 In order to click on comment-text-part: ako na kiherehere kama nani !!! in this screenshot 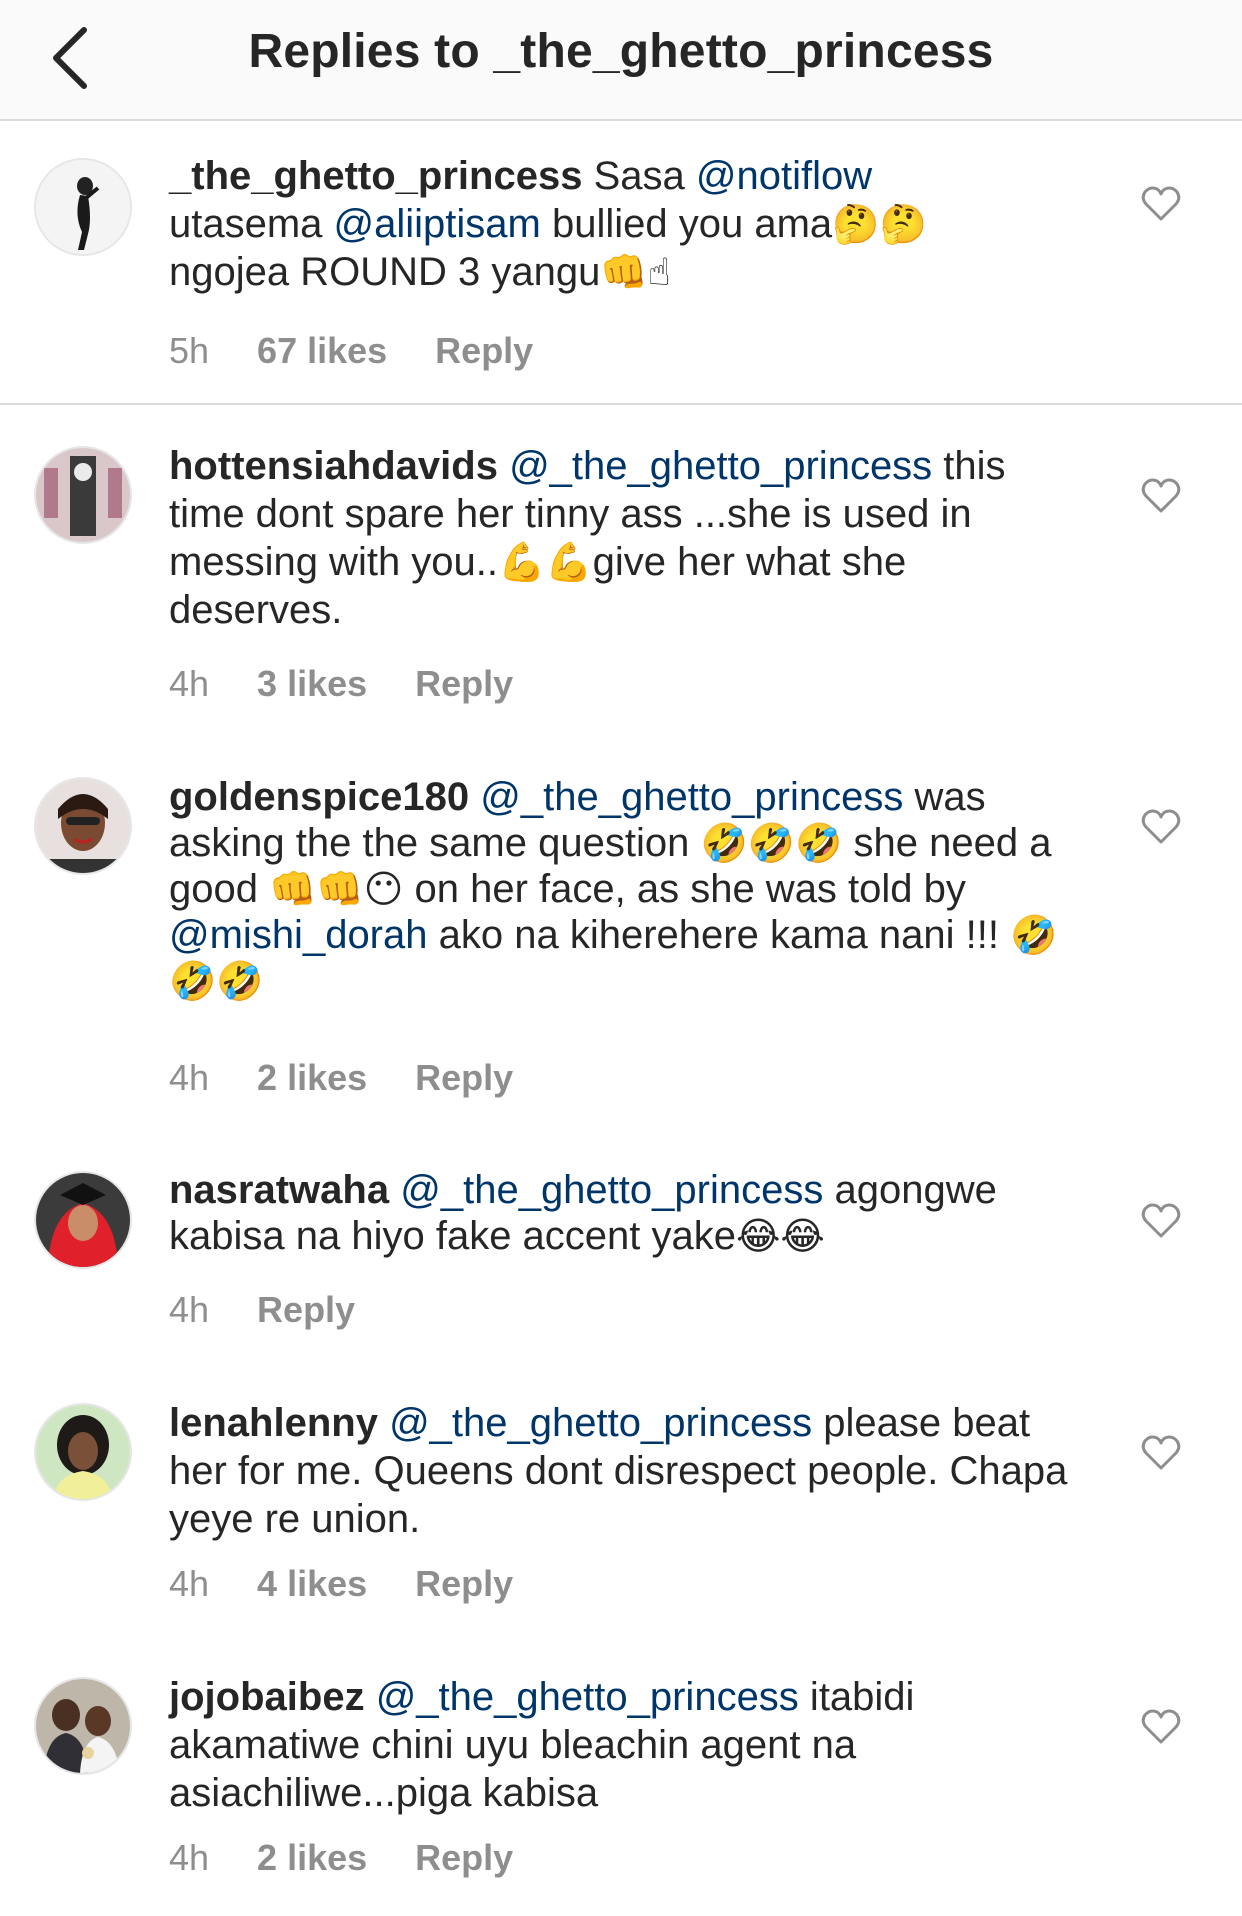, I will do `click(719, 935)`.